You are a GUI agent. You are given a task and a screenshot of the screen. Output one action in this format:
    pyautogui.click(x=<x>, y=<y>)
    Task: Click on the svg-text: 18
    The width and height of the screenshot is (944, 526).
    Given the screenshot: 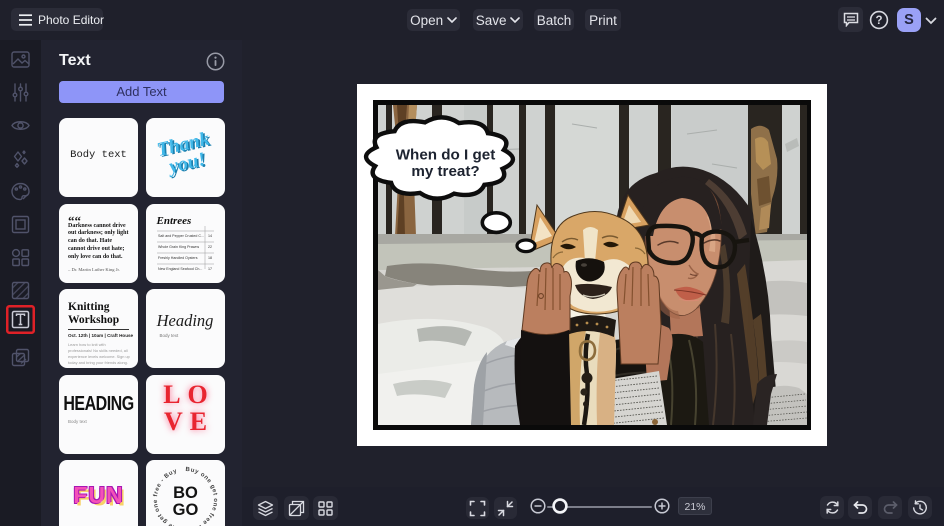 What is the action you would take?
    pyautogui.click(x=210, y=258)
    